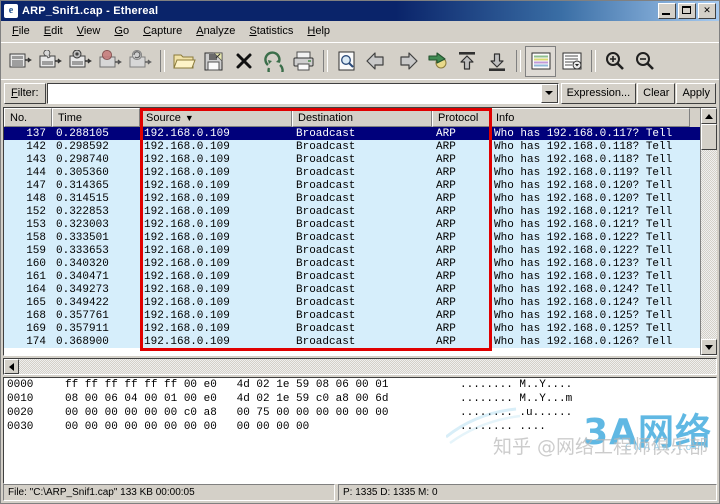 The height and width of the screenshot is (504, 720). I want to click on filter-label-button: Filter:, so click(25, 93).